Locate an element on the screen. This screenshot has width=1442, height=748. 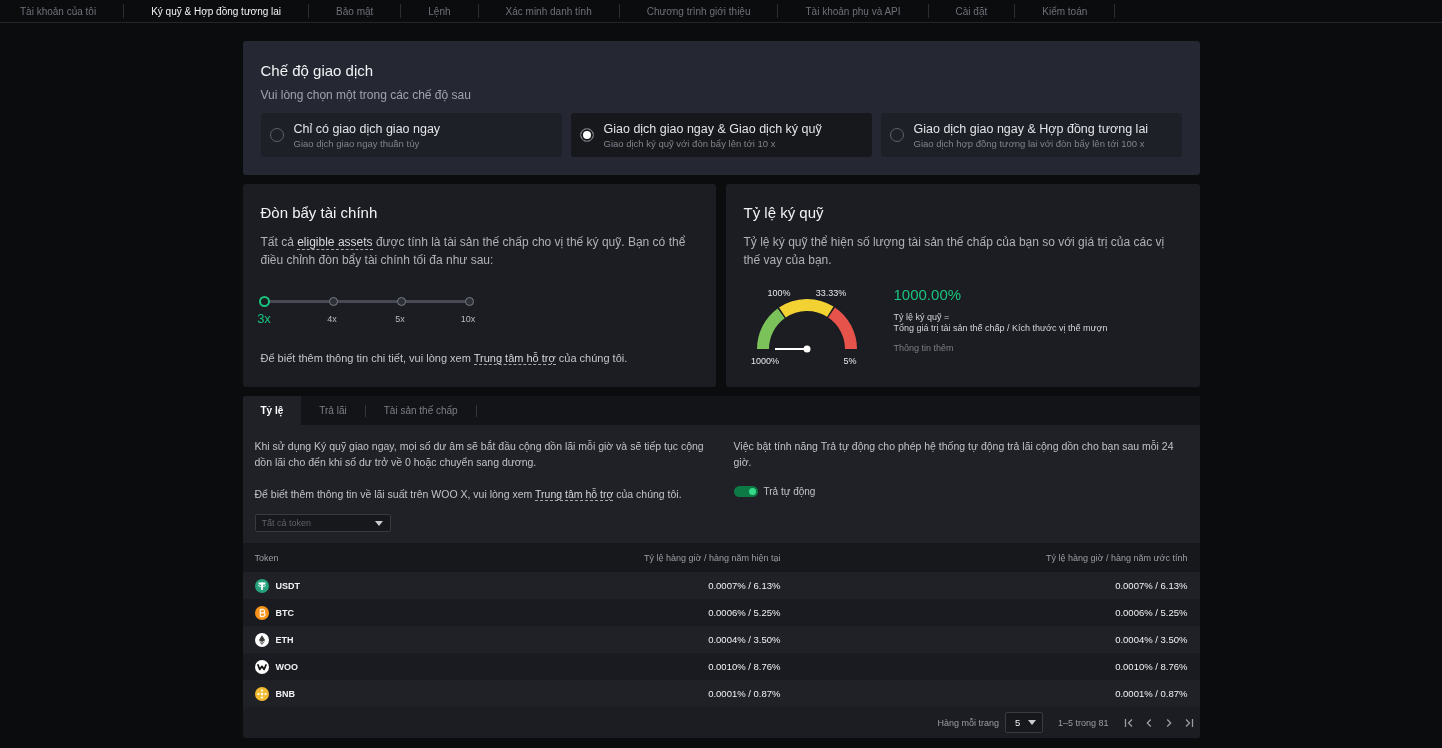
nav-tab: Tài khoản phụ và API is located at coordinates (853, 11).